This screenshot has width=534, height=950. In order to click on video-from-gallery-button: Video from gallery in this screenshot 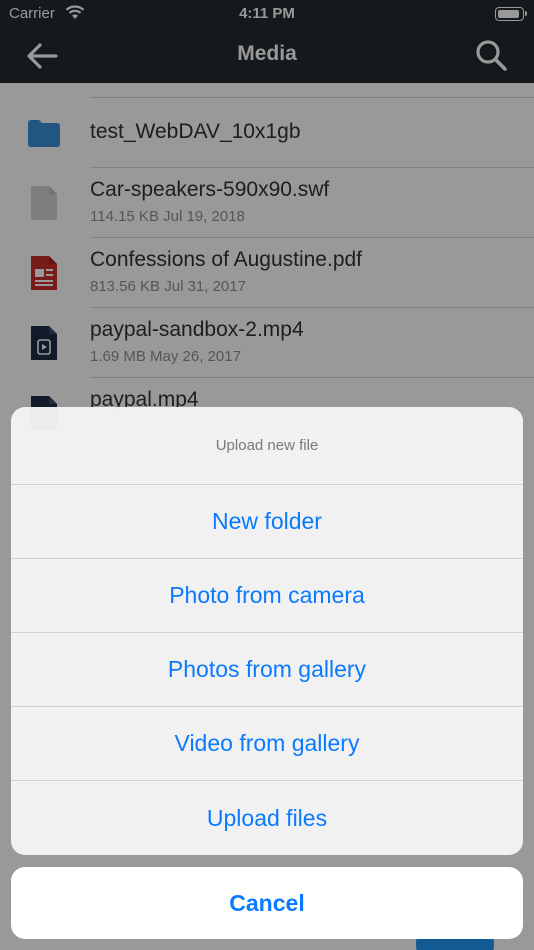, I will do `click(267, 744)`.